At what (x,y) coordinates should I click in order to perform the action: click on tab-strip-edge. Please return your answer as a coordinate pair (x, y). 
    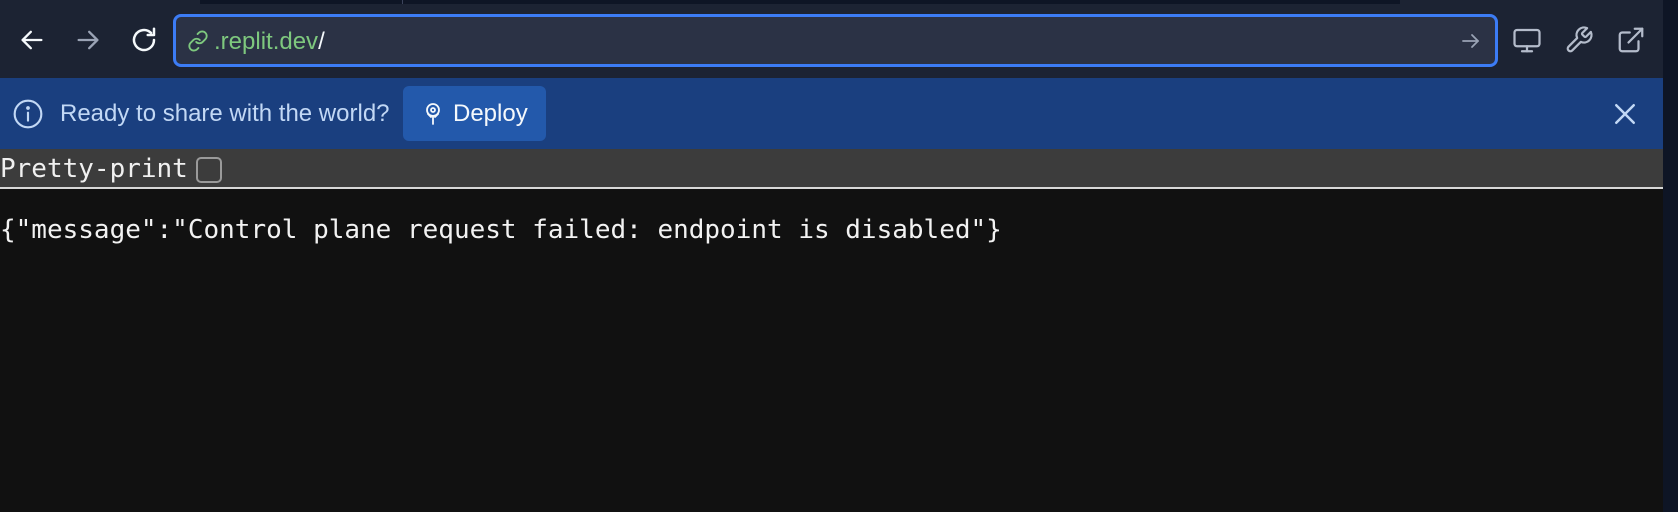
    Looking at the image, I should click on (800, 2).